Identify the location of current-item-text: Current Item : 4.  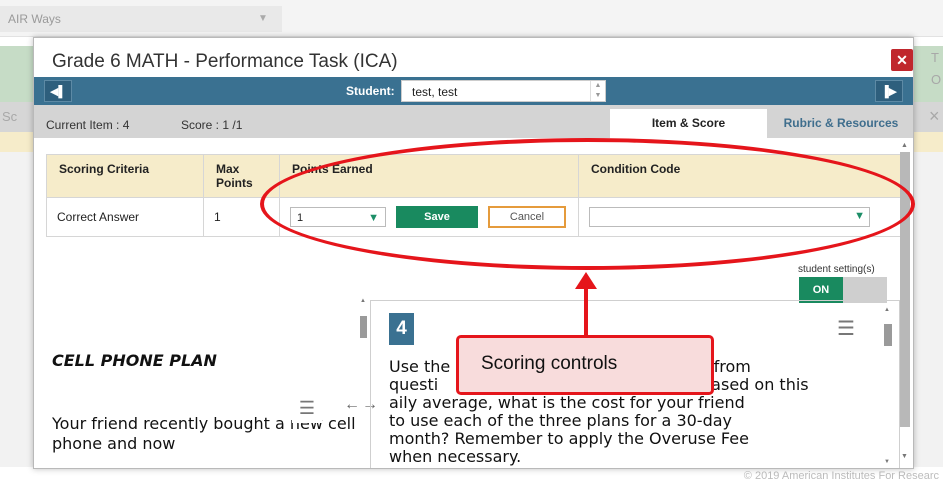
(88, 125).